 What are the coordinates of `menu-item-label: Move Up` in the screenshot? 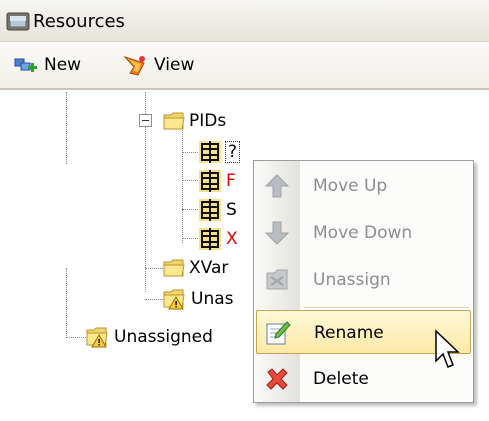 It's located at (350, 186).